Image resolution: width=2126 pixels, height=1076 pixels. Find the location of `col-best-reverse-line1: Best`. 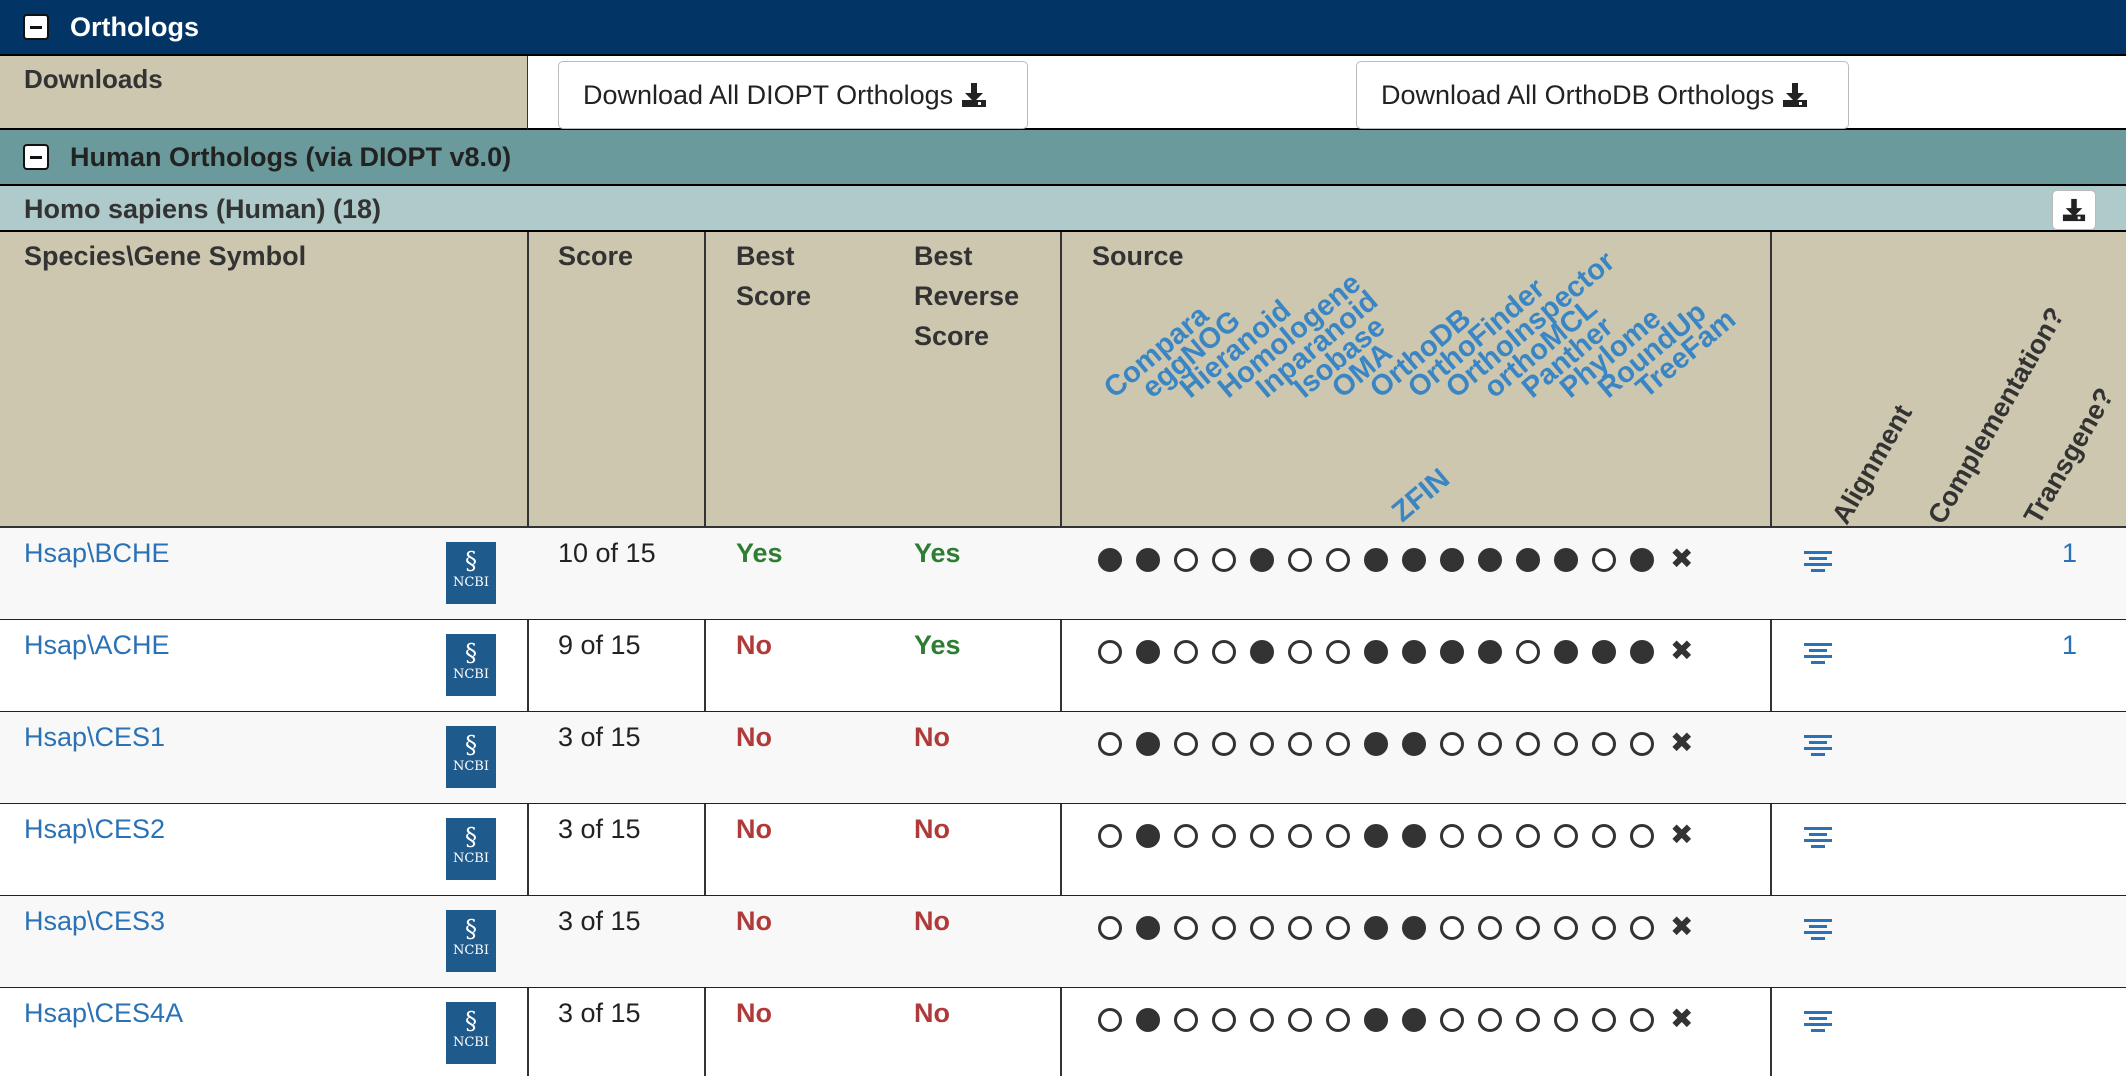

col-best-reverse-line1: Best is located at coordinates (943, 256).